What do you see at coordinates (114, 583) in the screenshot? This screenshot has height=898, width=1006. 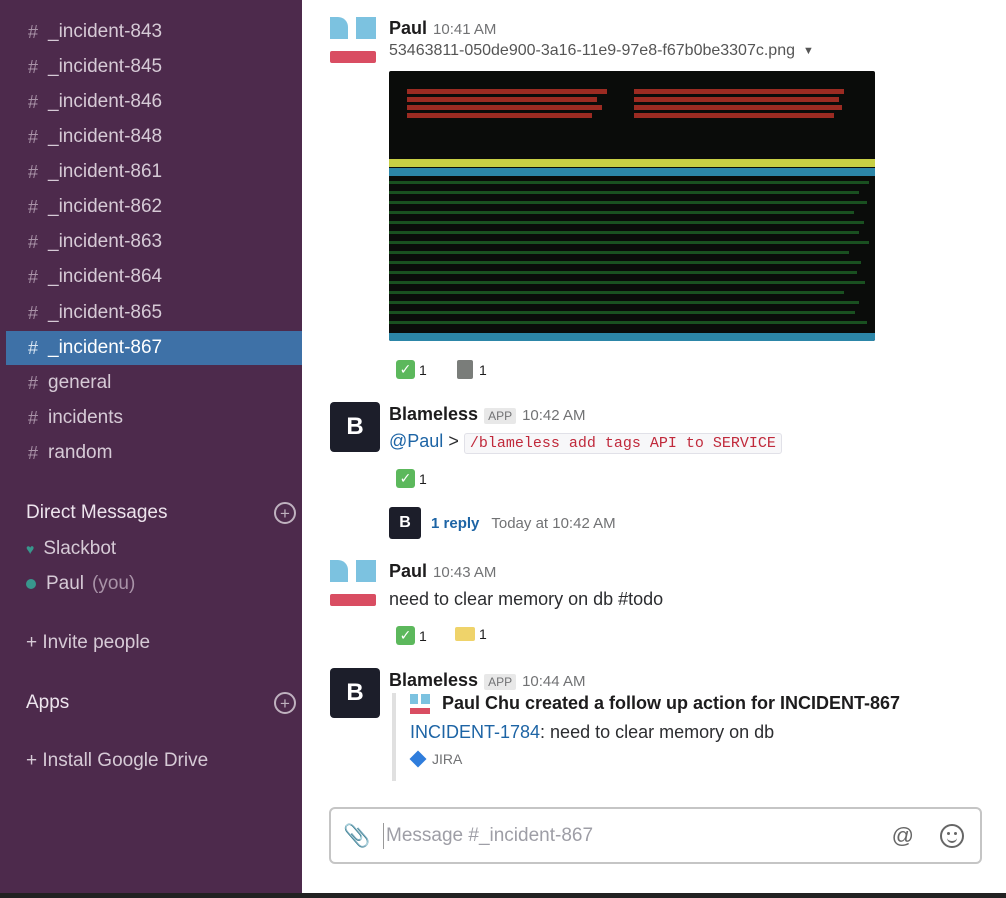 I see `dm-suffix: (you)` at bounding box center [114, 583].